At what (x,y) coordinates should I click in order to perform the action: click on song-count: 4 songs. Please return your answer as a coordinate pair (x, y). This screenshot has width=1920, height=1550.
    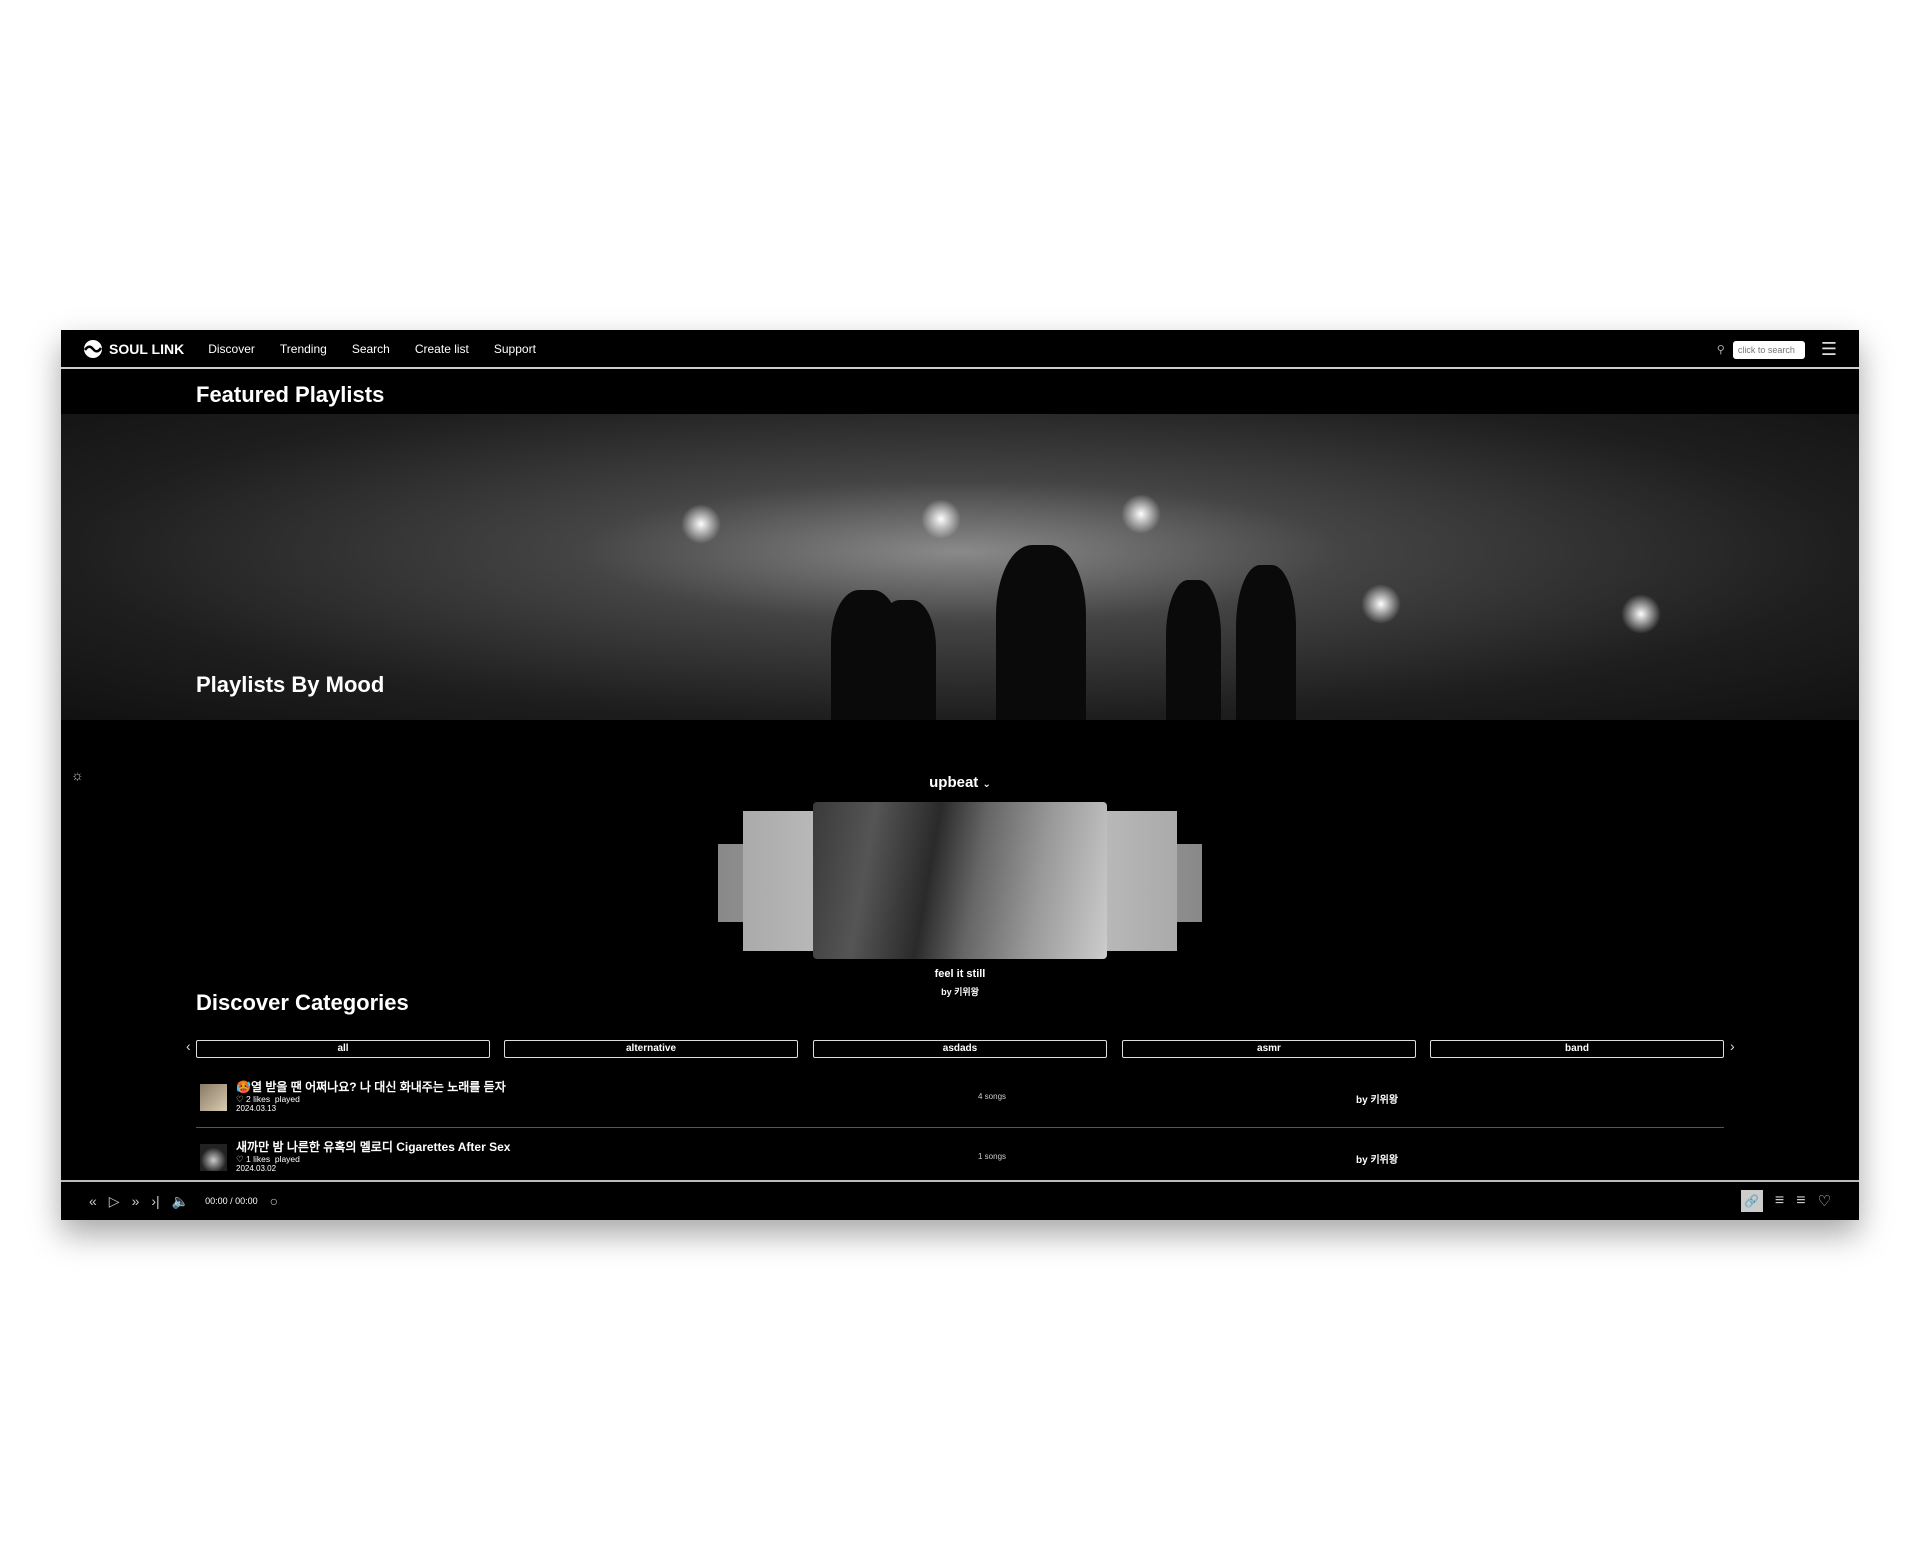
    Looking at the image, I should click on (992, 1096).